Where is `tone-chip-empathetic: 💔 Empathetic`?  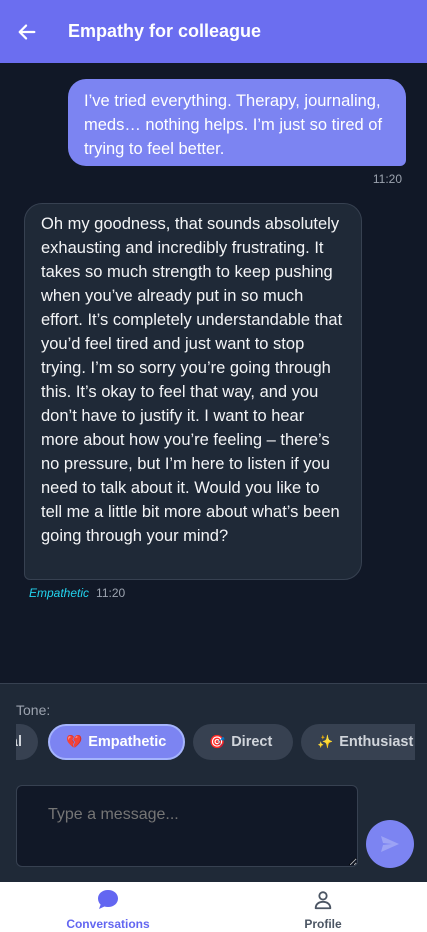 tone-chip-empathetic: 💔 Empathetic is located at coordinates (116, 742).